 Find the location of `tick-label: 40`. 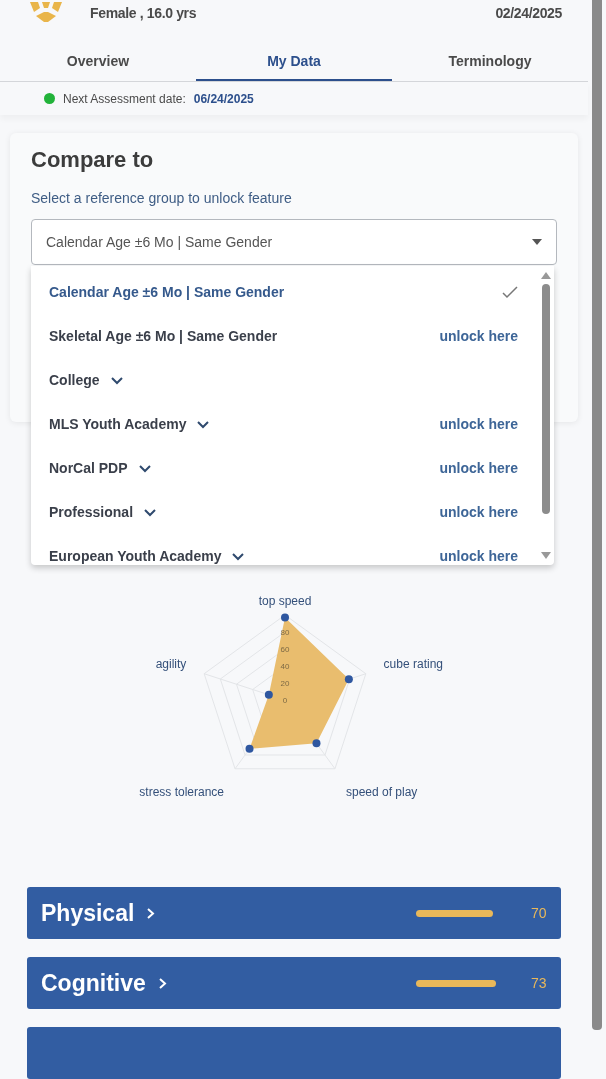

tick-label: 40 is located at coordinates (285, 666).